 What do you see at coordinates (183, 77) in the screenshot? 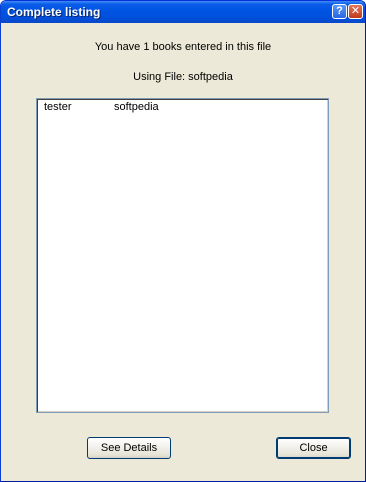
I see `file-message: Using File: softpedia` at bounding box center [183, 77].